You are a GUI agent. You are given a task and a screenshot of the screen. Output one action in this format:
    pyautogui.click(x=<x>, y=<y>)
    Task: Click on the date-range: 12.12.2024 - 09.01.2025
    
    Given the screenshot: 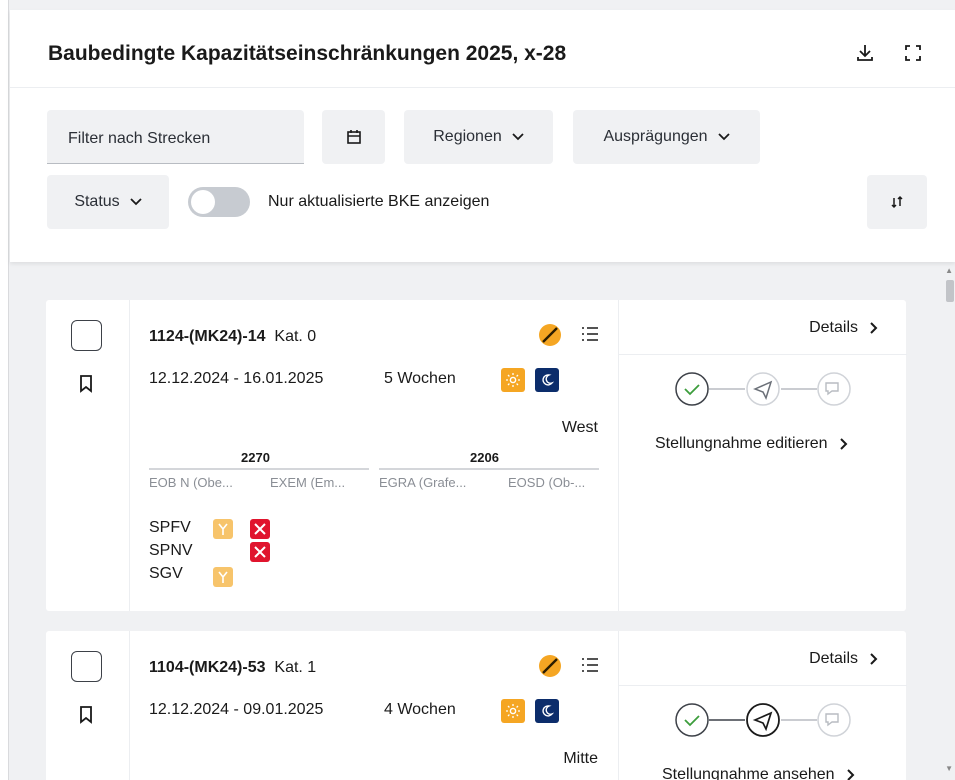 What is the action you would take?
    pyautogui.click(x=236, y=709)
    